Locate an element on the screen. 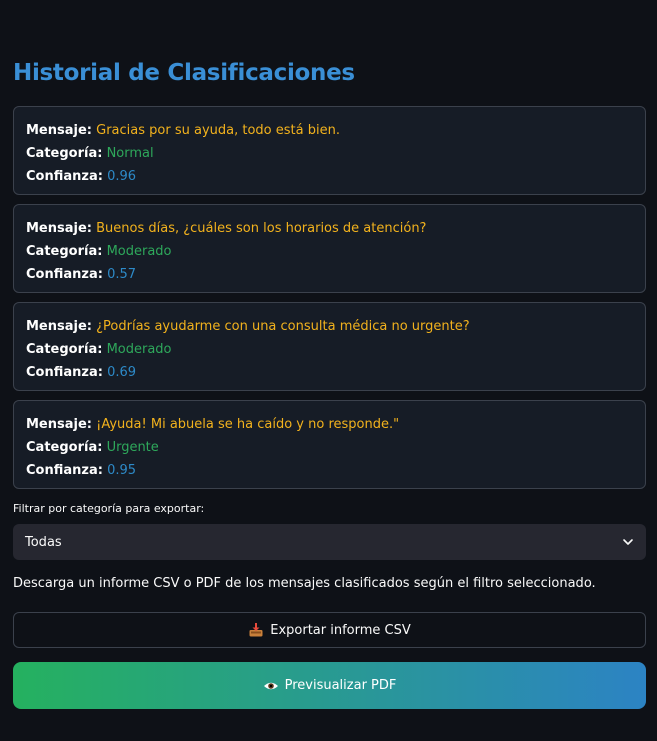 The width and height of the screenshot is (657, 741). confidence-row: Confianza: 0.96 is located at coordinates (329, 176).